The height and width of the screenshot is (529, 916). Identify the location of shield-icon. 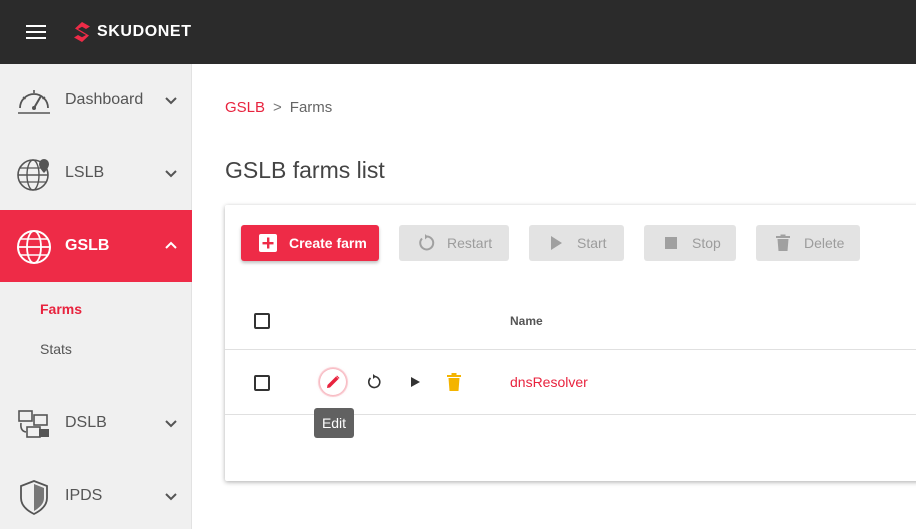
(34, 498).